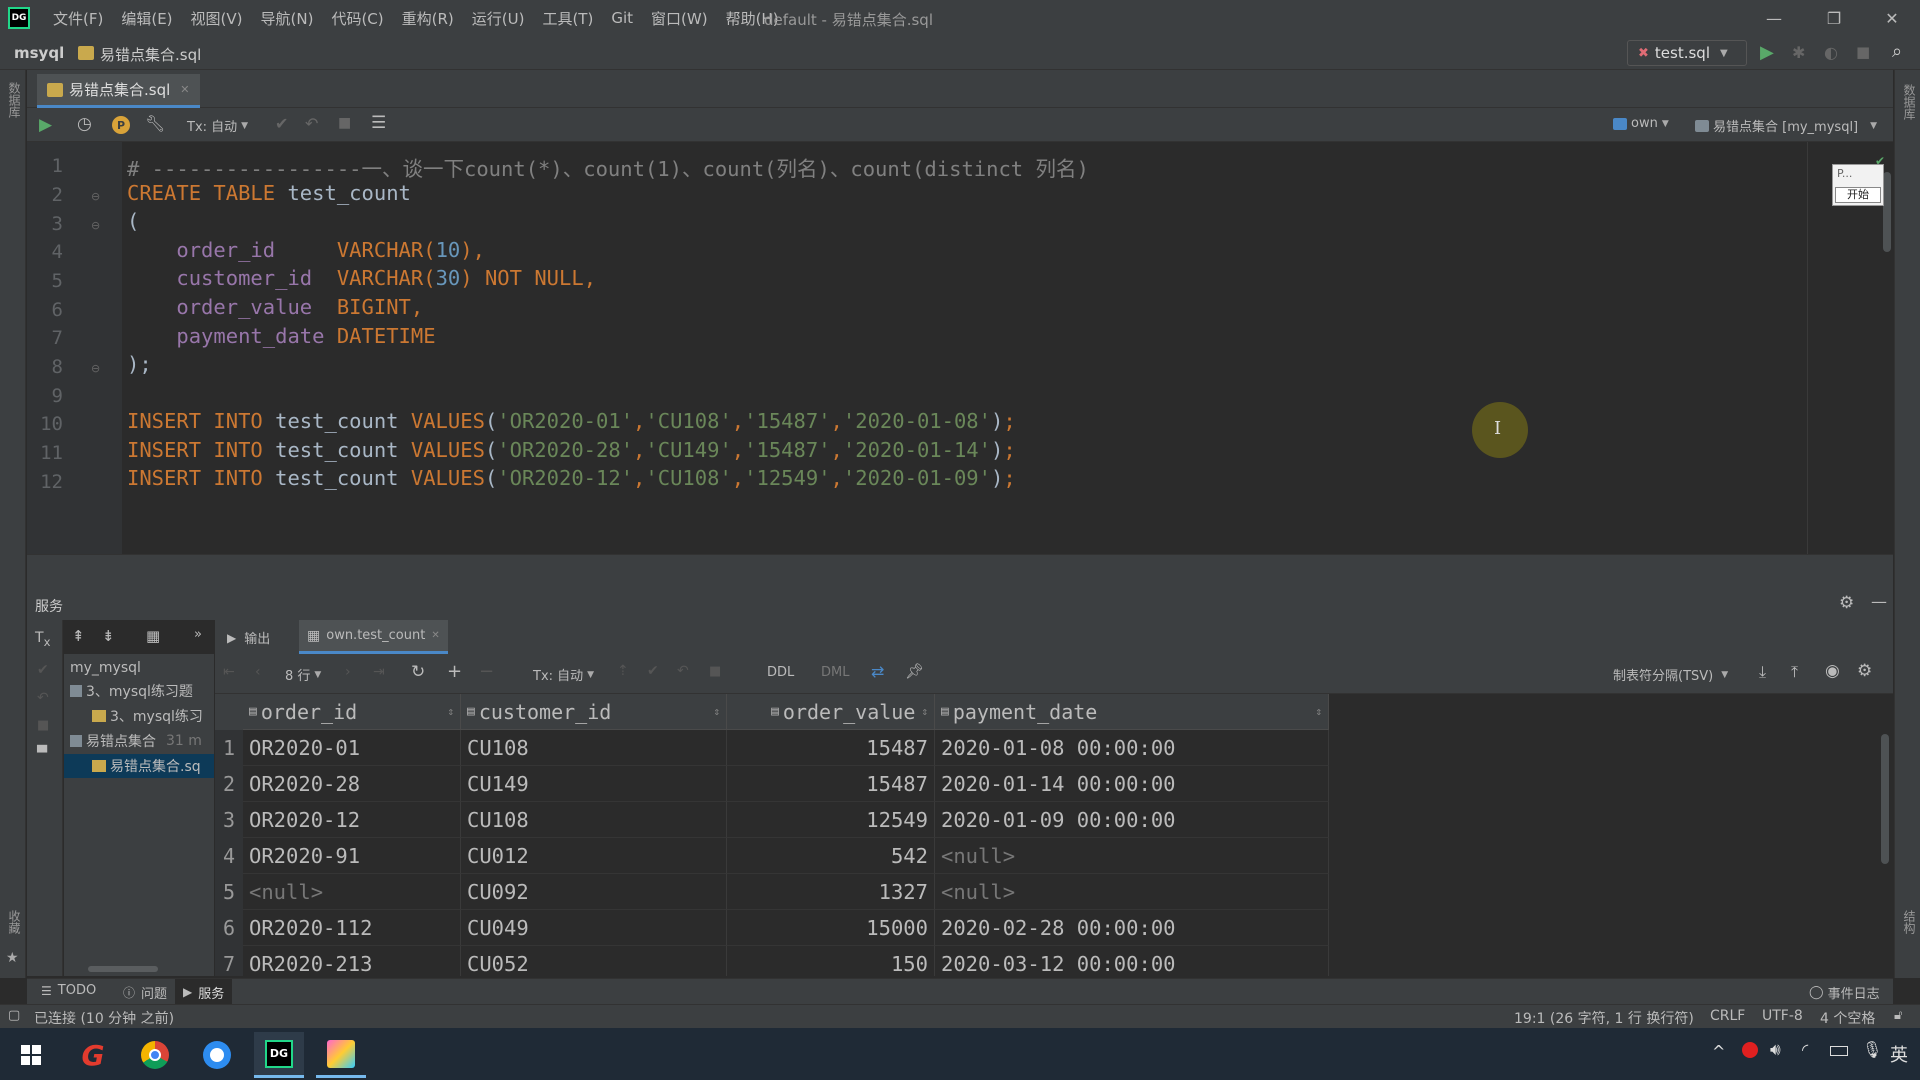 This screenshot has height=1080, width=1920. What do you see at coordinates (1775, 1050) in the screenshot?
I see `volume-icon: 🔊︎` at bounding box center [1775, 1050].